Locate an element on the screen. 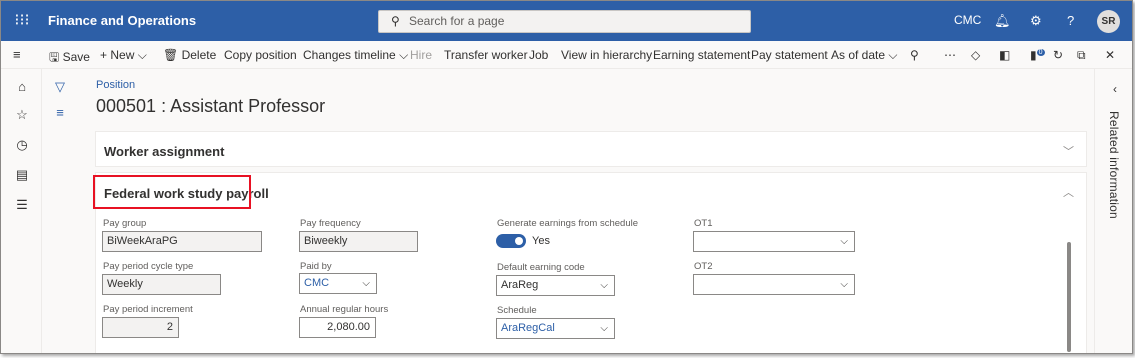 This screenshot has width=1135, height=358. paid-by-label: Paid by is located at coordinates (316, 266).